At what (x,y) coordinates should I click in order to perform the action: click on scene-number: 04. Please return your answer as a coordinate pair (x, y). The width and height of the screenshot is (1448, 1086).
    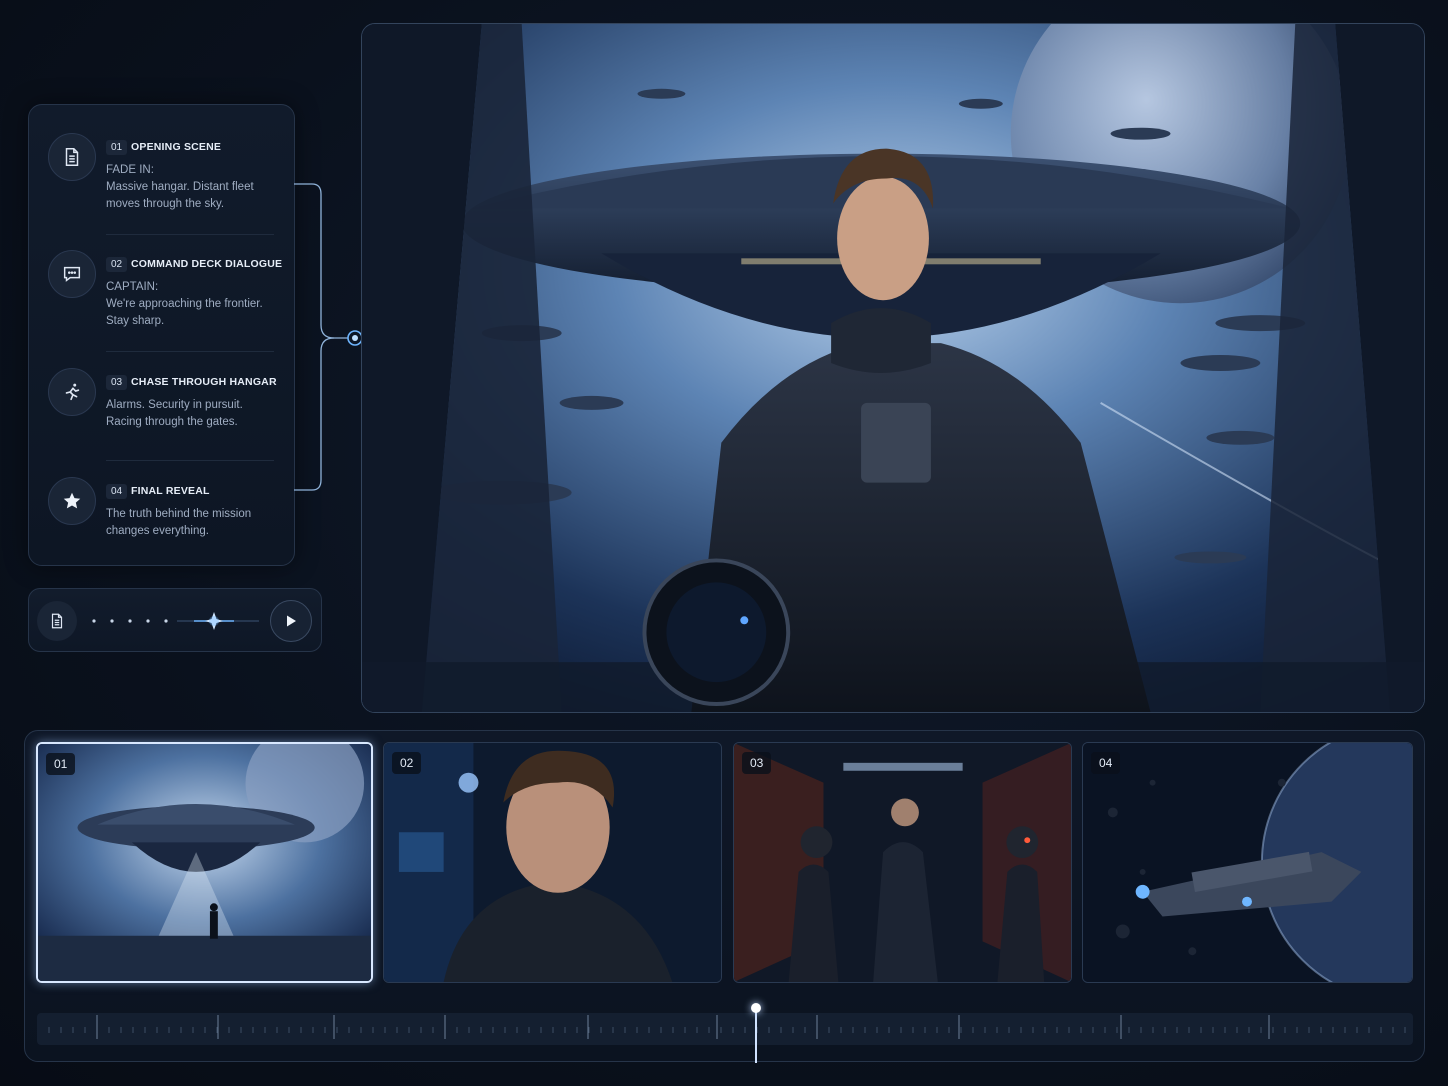
    Looking at the image, I should click on (117, 491).